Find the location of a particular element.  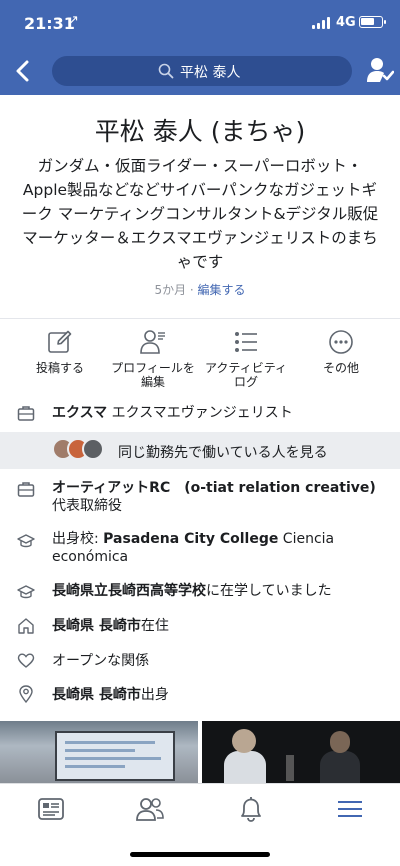

city-name: 長崎市 is located at coordinates (119, 626).